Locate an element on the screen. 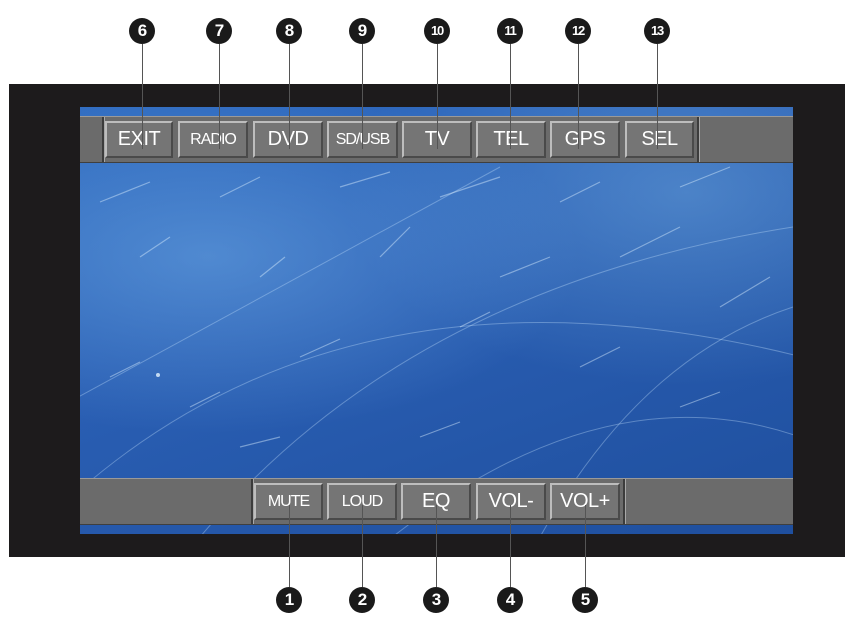 This screenshot has width=854, height=617. exit-button: EXIT is located at coordinates (139, 139).